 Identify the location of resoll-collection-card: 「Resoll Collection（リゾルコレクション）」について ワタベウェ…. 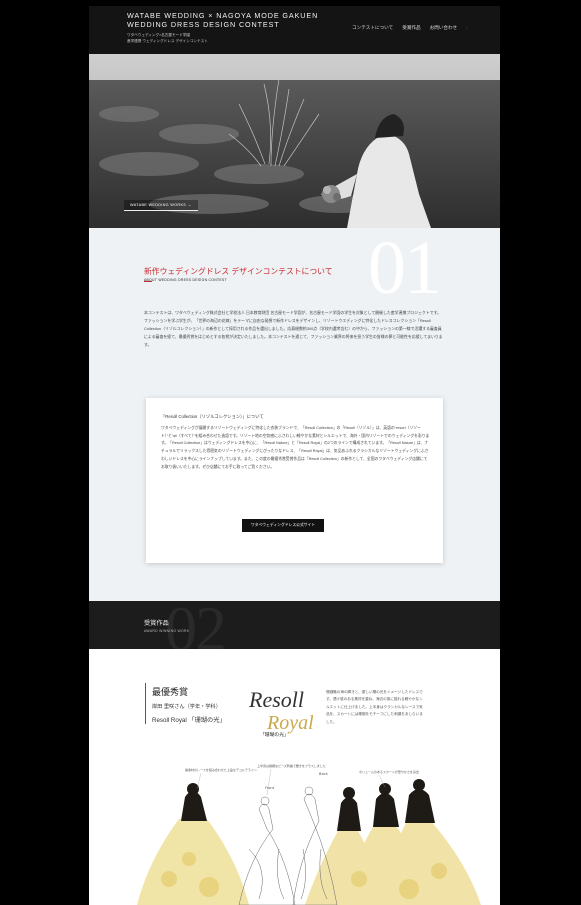
(294, 480).